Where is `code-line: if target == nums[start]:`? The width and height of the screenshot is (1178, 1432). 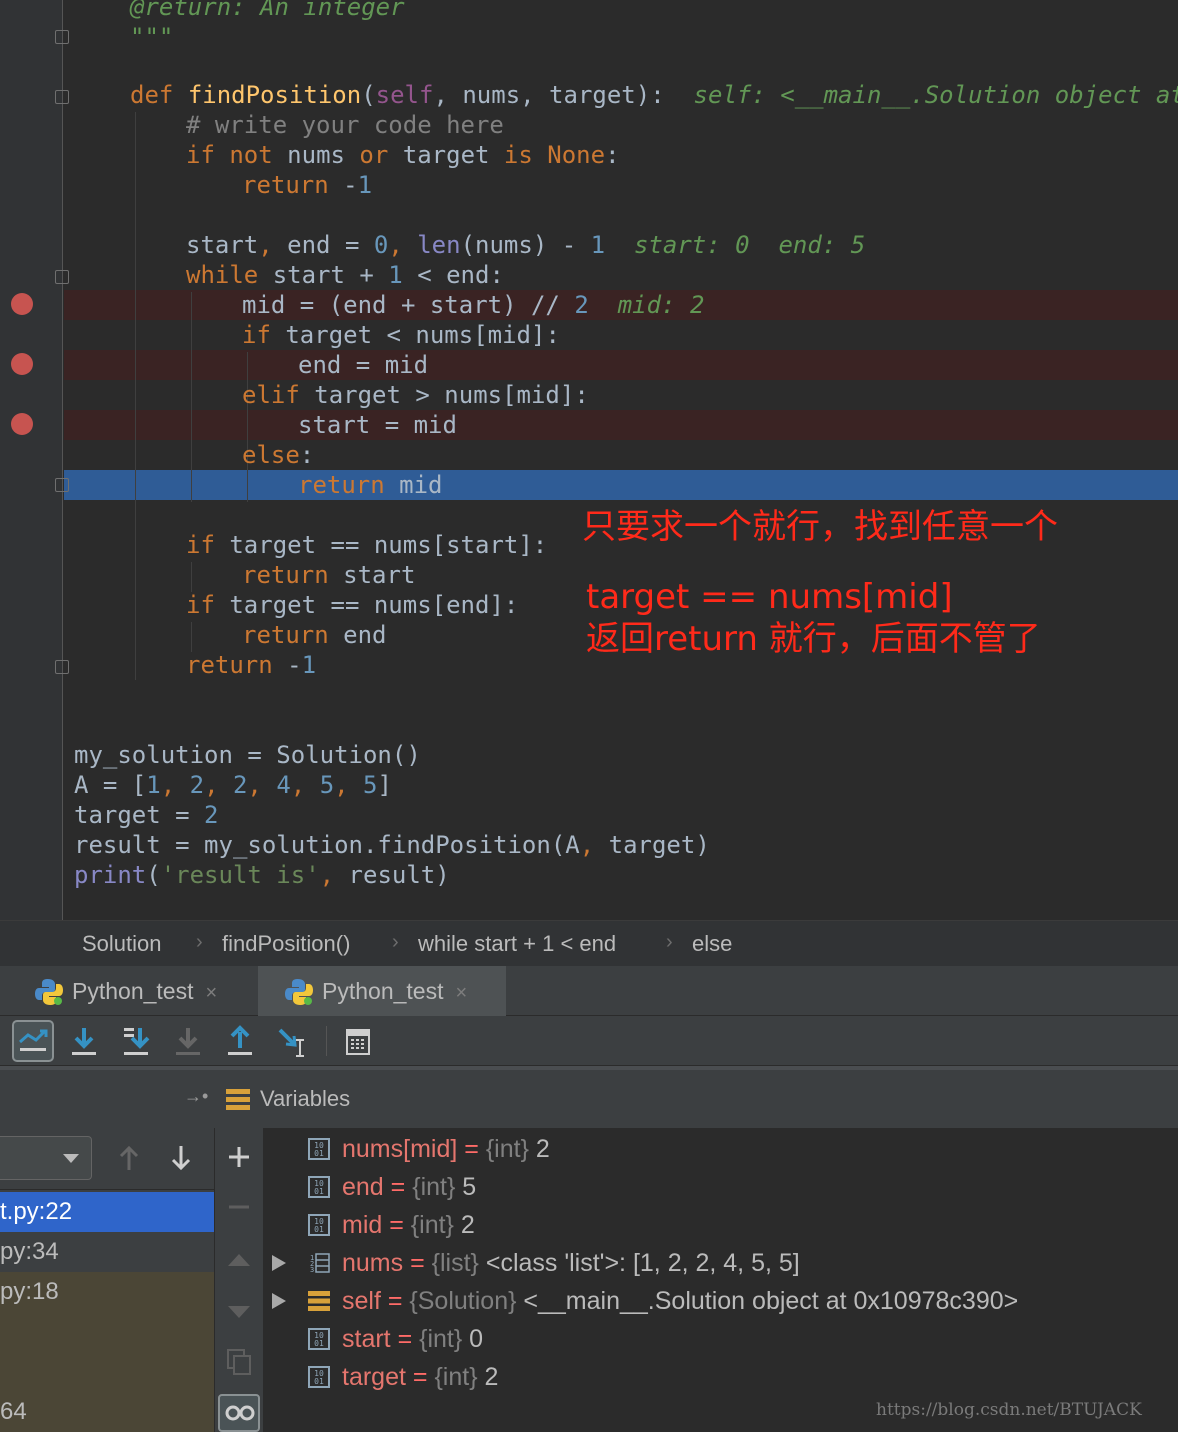
code-line: if target == nums[start]: is located at coordinates (367, 545).